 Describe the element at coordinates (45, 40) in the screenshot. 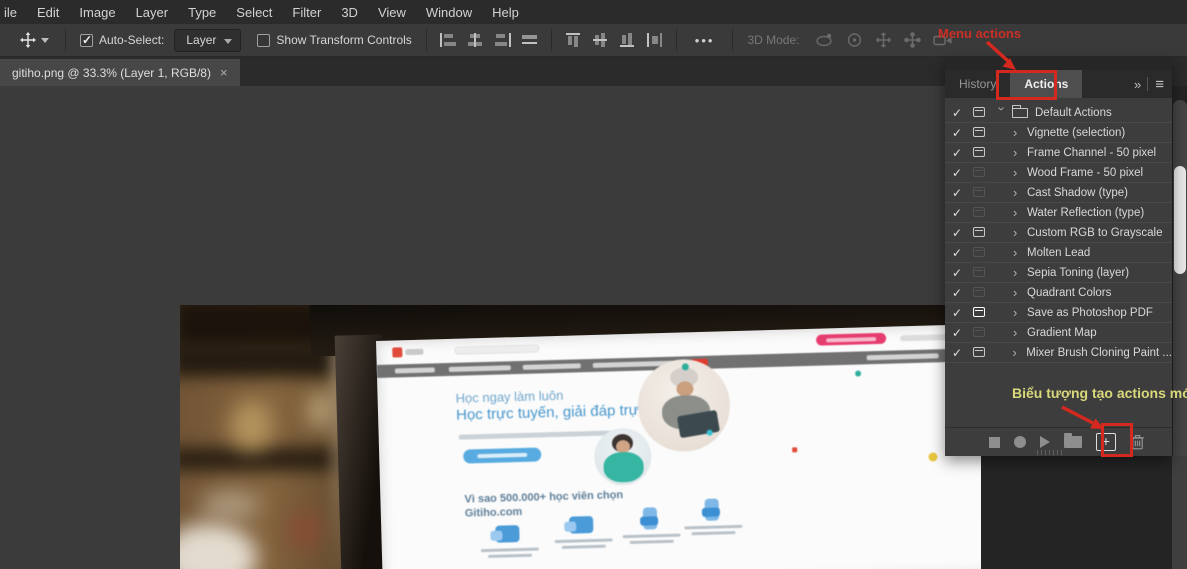

I see `tool-preset-chevron-icon` at that location.